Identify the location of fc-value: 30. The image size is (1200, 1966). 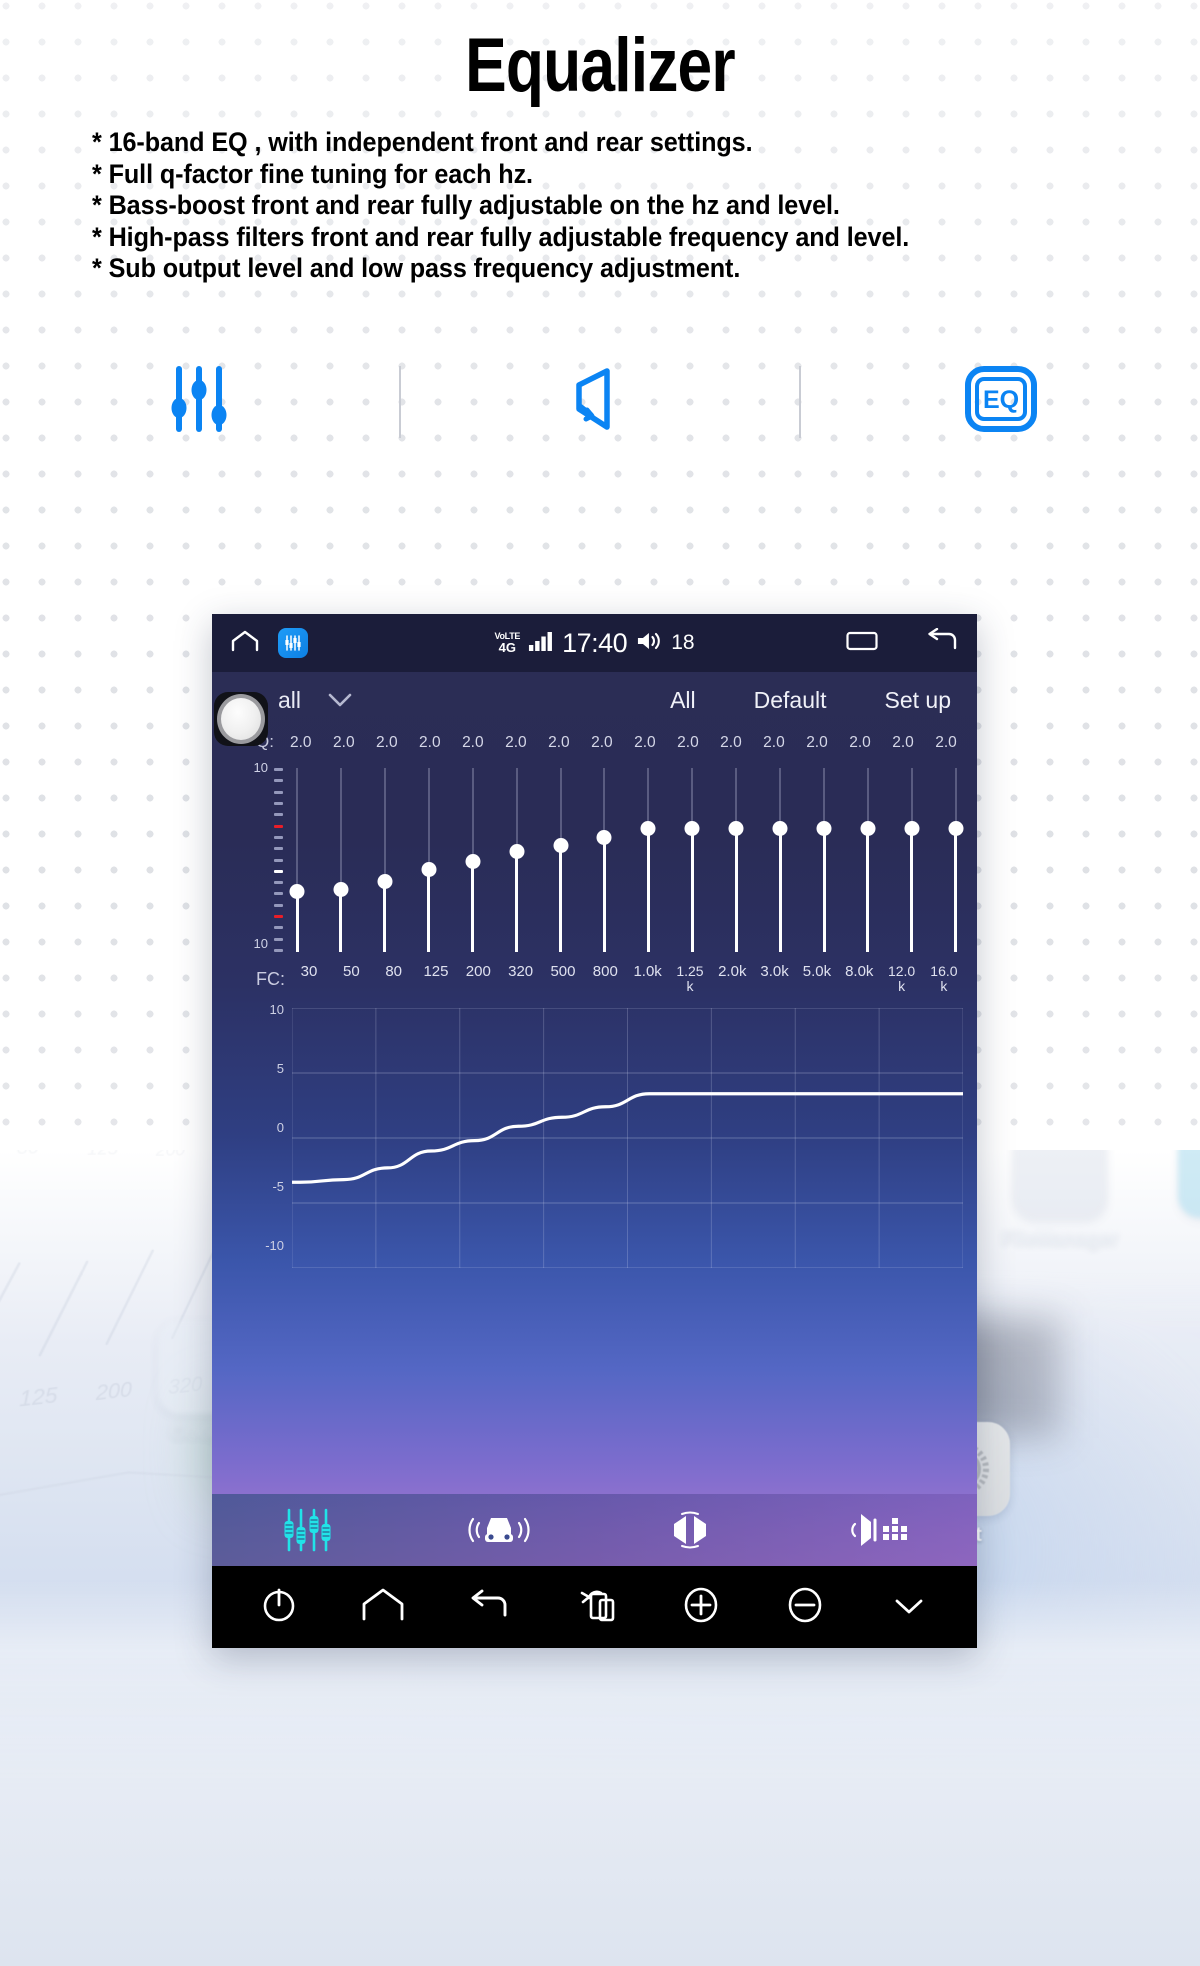
(309, 979).